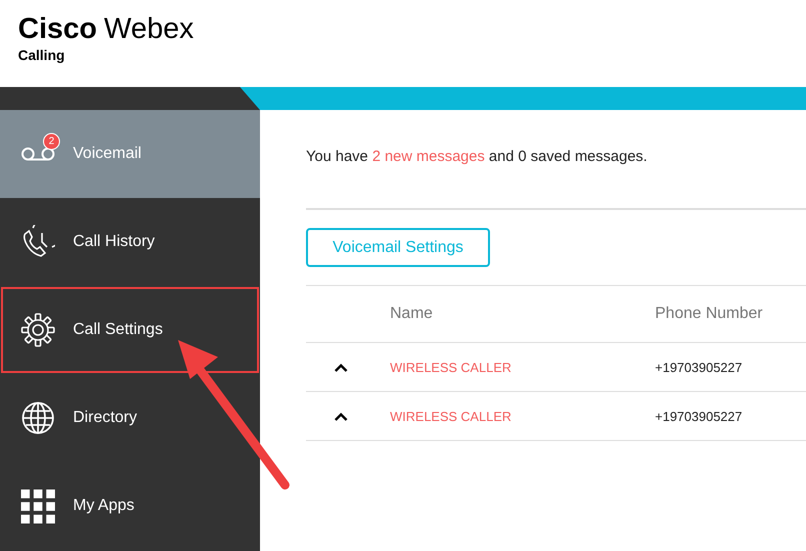 Image resolution: width=806 pixels, height=551 pixels. What do you see at coordinates (42, 55) in the screenshot?
I see `product-subtitle: Calling` at bounding box center [42, 55].